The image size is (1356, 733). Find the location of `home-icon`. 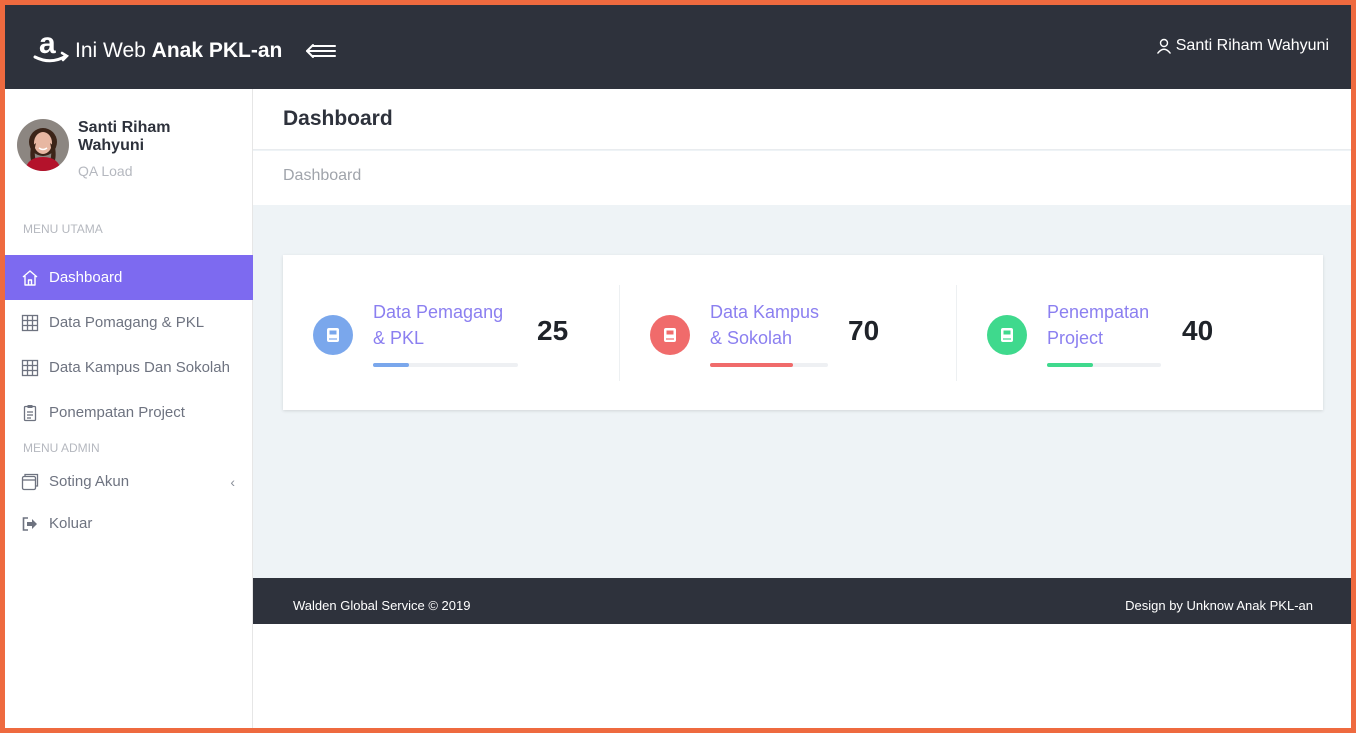

home-icon is located at coordinates (30, 278).